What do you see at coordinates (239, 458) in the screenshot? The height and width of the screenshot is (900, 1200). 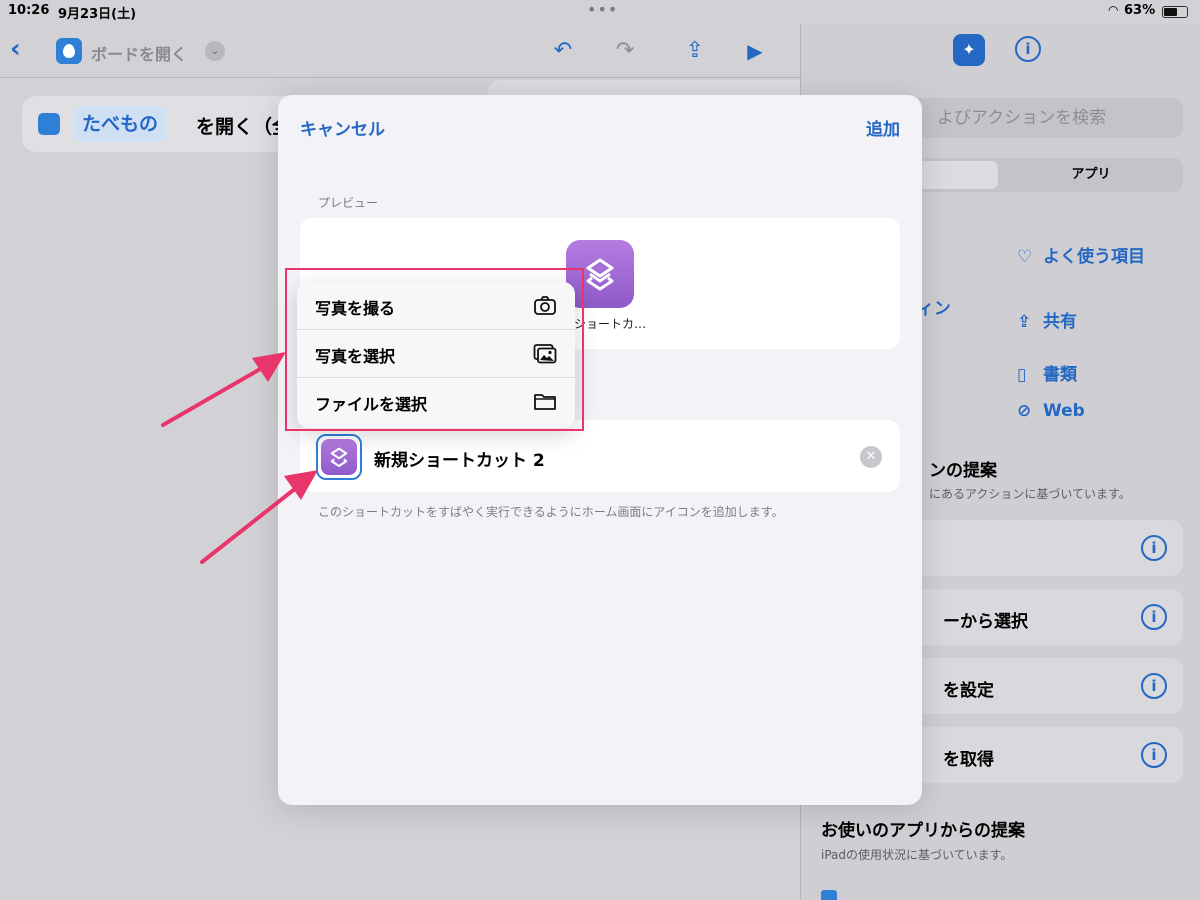 I see `annotation-arrows` at bounding box center [239, 458].